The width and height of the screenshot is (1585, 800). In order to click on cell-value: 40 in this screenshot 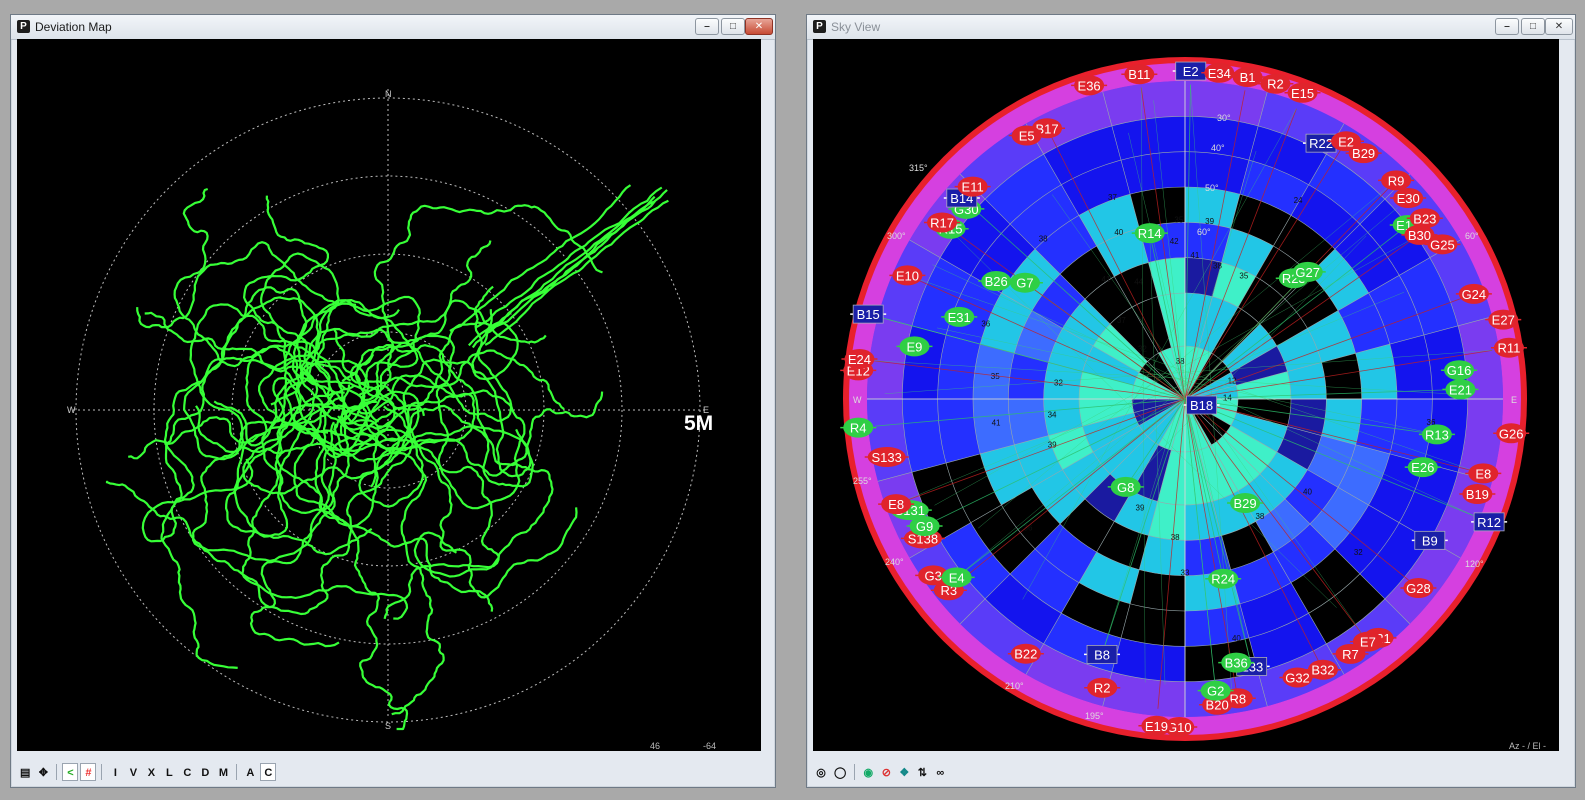, I will do `click(1236, 638)`.